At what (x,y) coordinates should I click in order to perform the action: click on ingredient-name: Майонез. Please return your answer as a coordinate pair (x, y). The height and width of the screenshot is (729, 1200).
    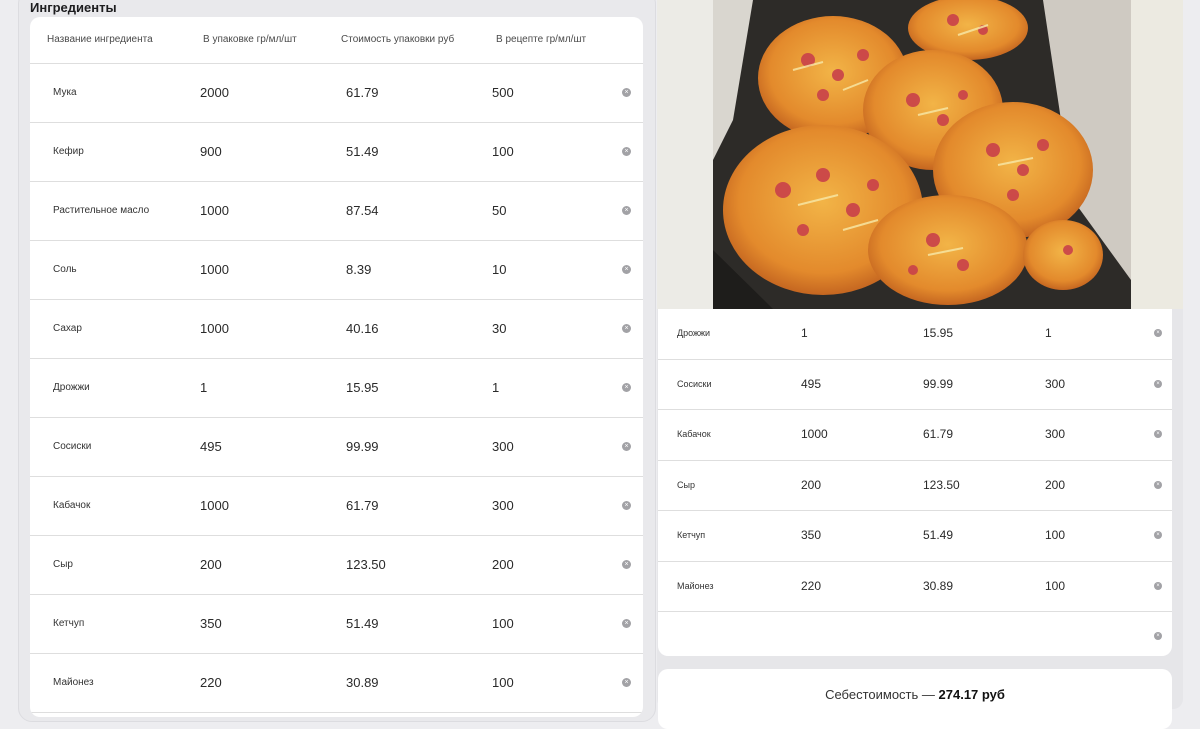
    Looking at the image, I should click on (695, 585).